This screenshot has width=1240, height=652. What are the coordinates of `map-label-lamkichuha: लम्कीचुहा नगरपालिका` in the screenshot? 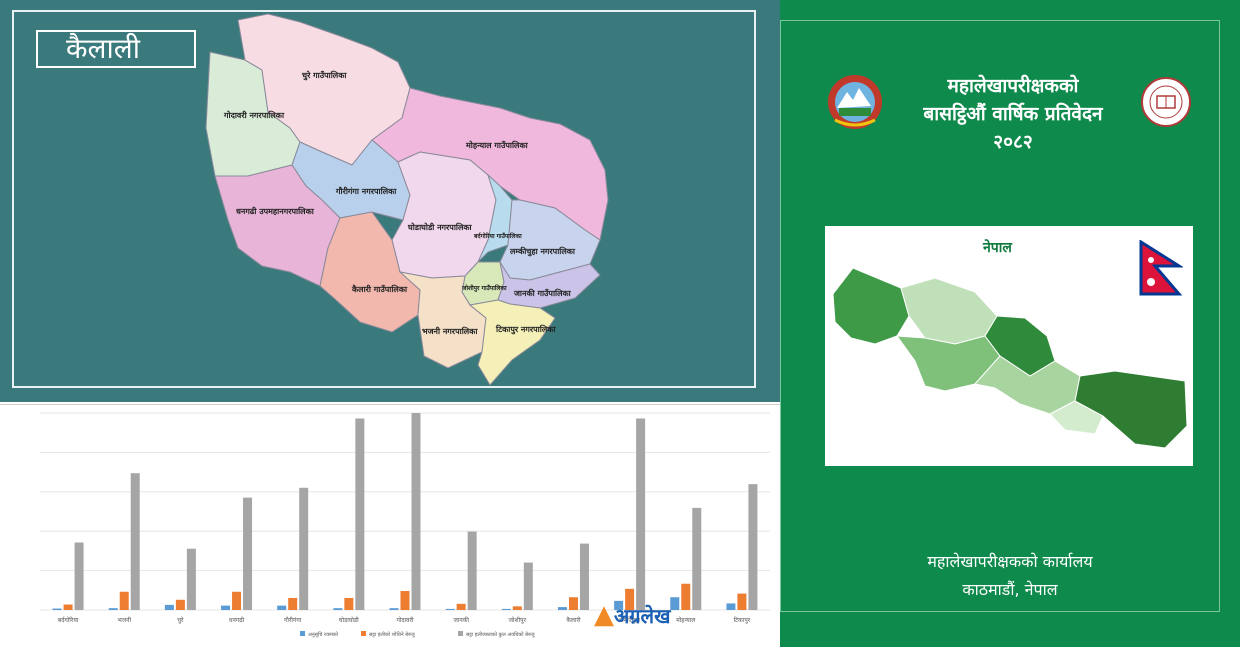 It's located at (542, 251).